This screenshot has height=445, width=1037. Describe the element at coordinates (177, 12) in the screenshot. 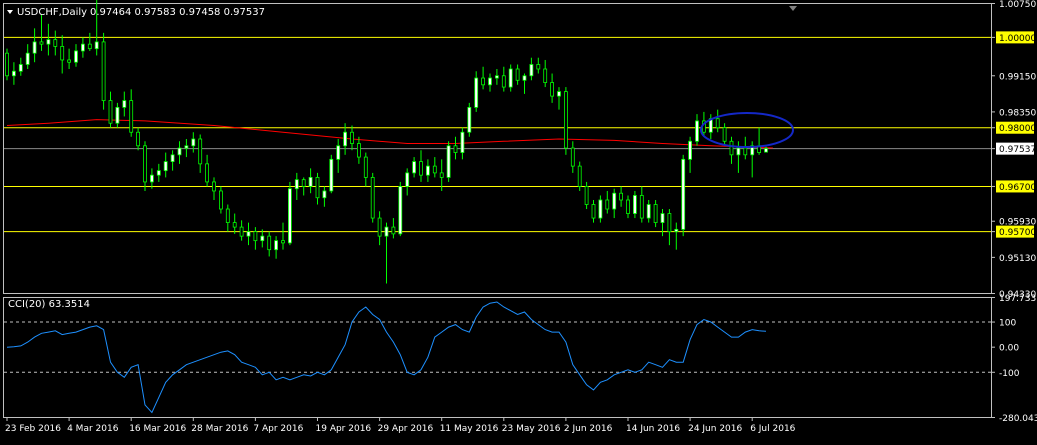

I see `ohlc-readout: 0.97464 0.97583 0.97458 0.97537` at that location.